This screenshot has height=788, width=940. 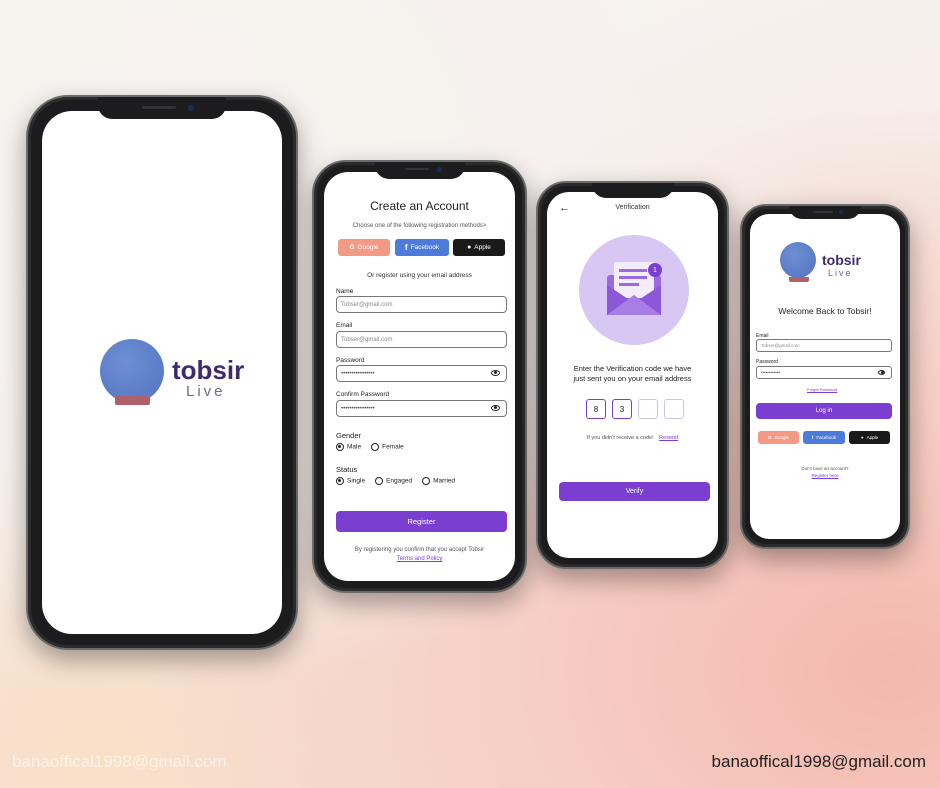 I want to click on forgot-password-link: Forget Password, so click(x=822, y=389).